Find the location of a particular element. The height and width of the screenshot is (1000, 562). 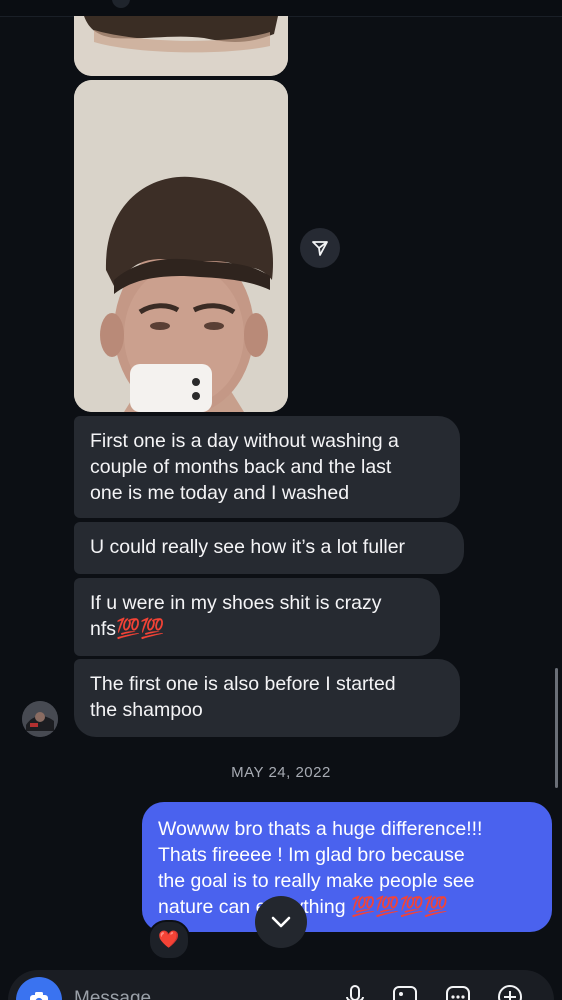

message-text: U could really see how it’s a lot fuller is located at coordinates (248, 547).